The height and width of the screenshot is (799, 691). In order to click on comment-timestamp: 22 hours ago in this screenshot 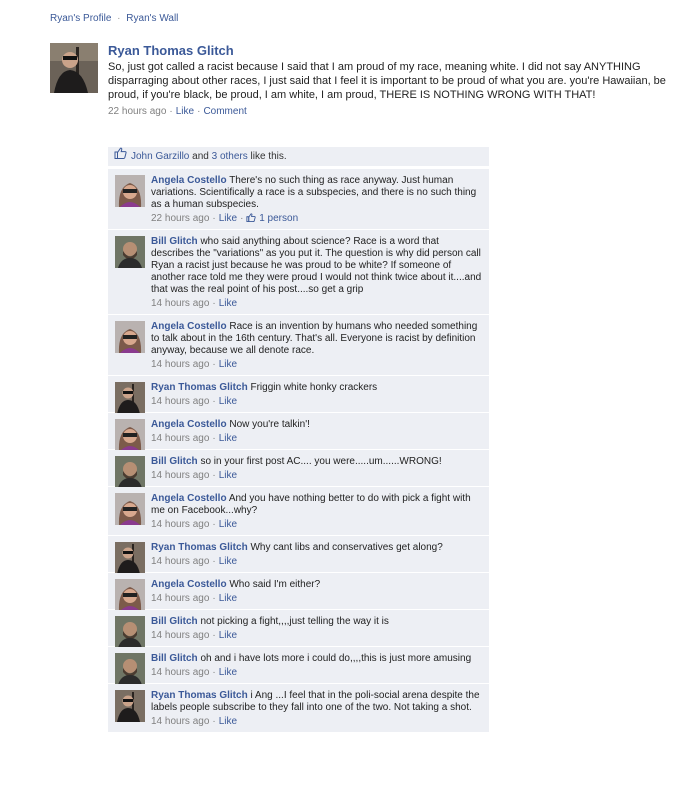, I will do `click(180, 218)`.